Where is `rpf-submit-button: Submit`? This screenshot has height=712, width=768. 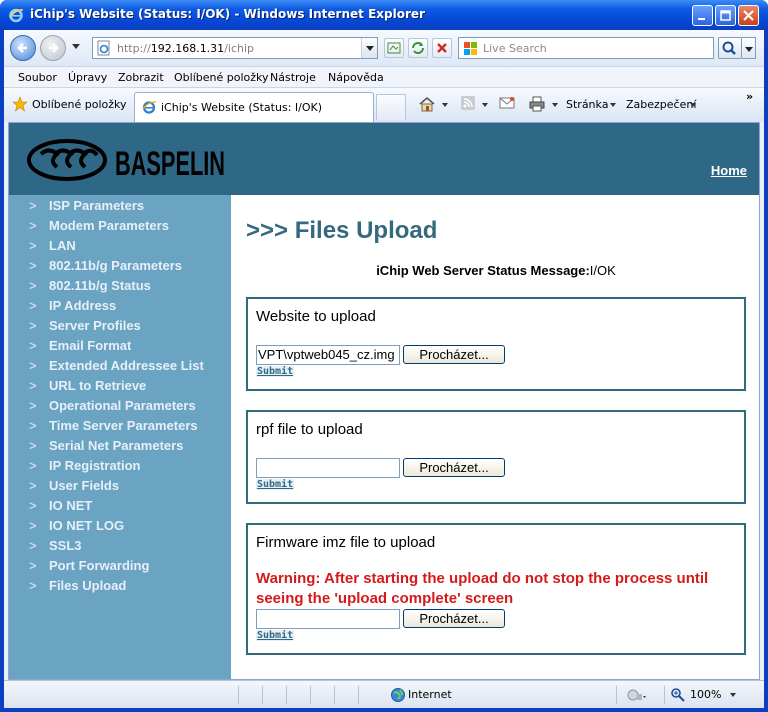
rpf-submit-button: Submit is located at coordinates (275, 484).